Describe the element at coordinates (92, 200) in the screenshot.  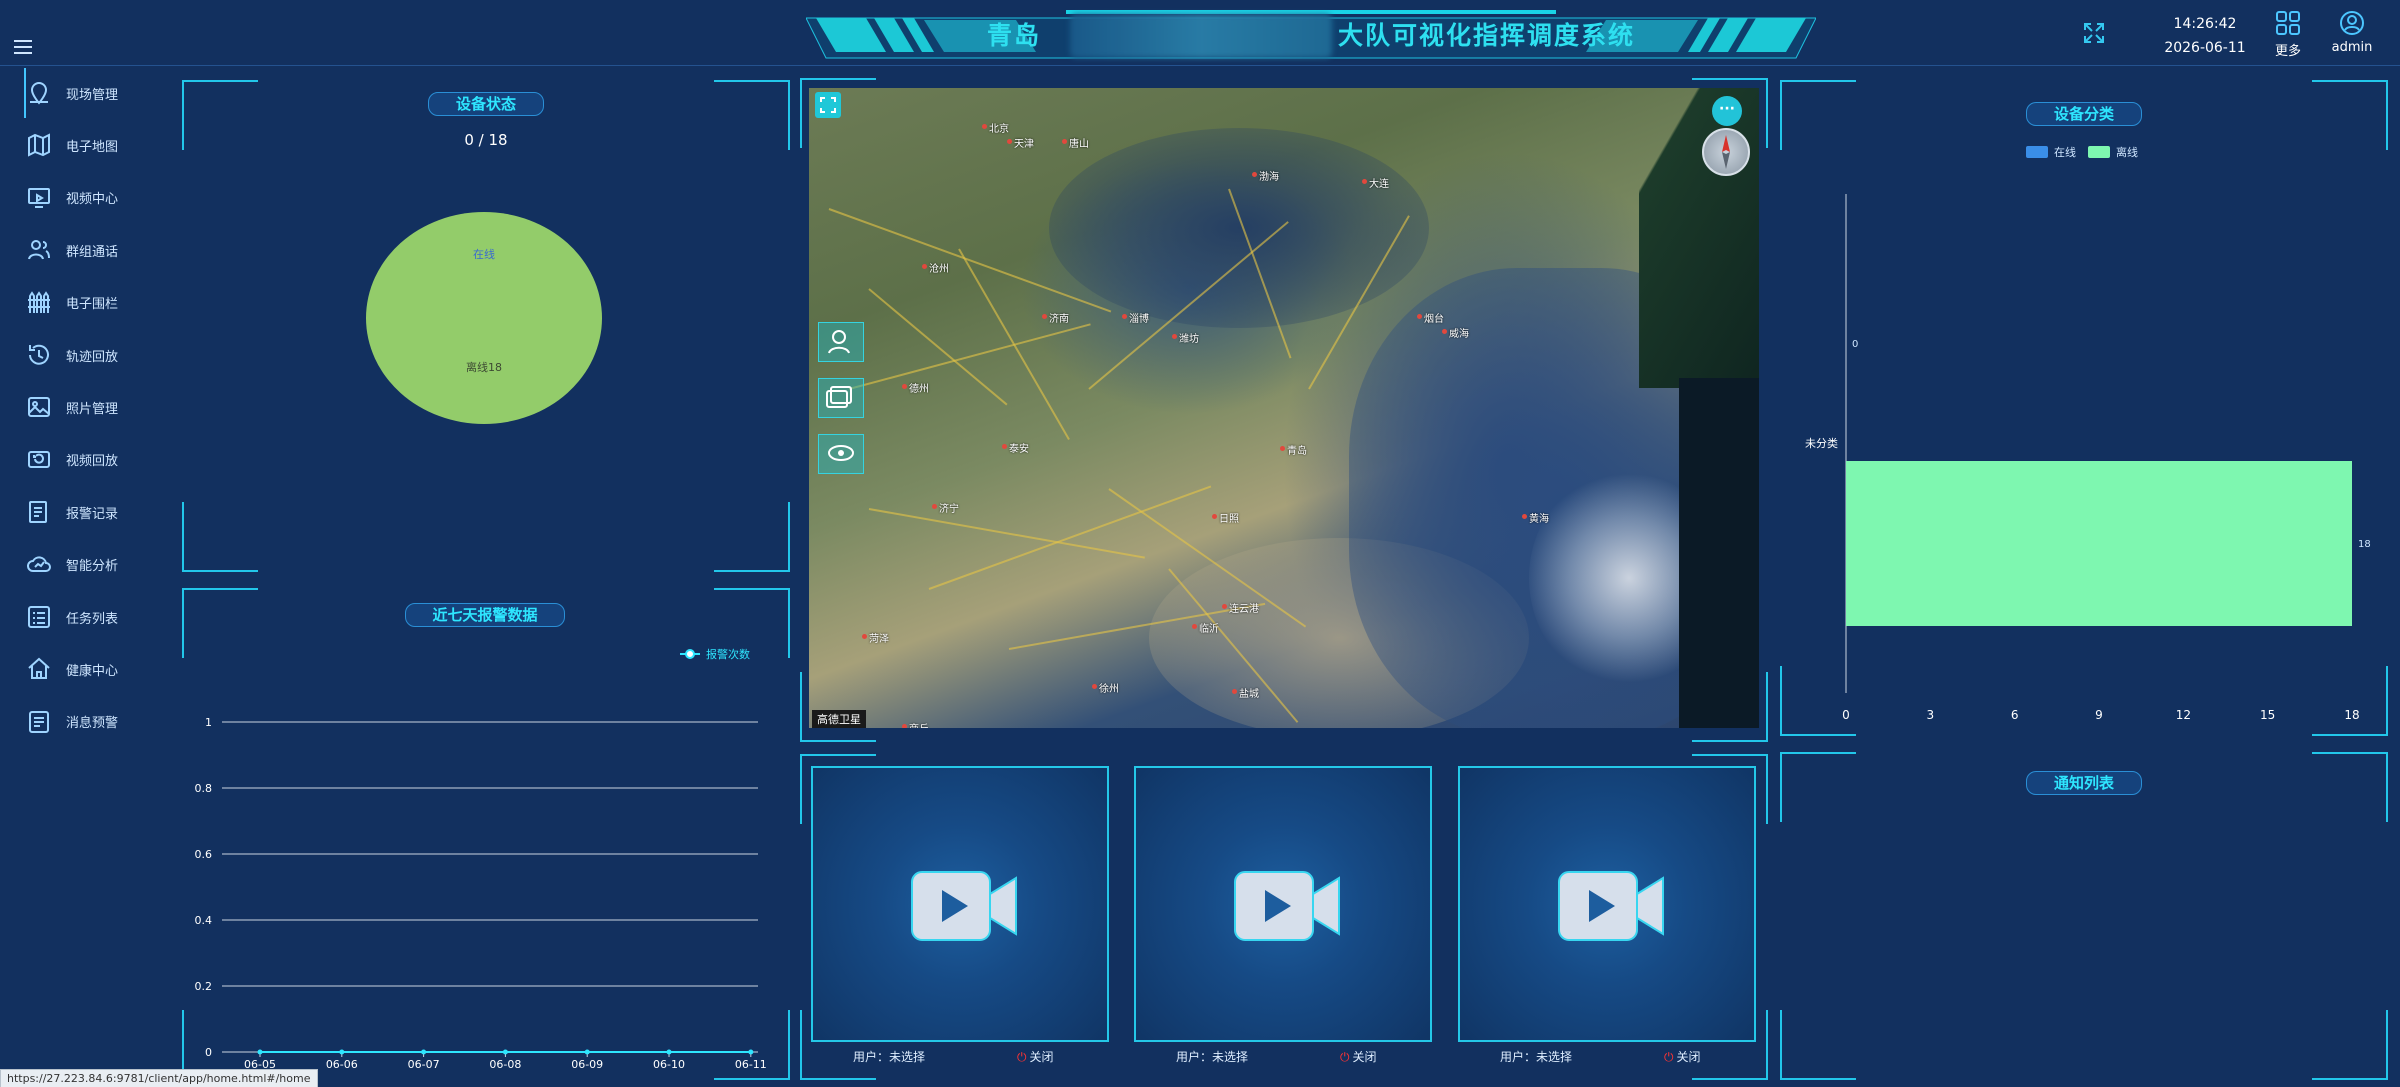
I see `sidebar-item-label: 视频中心` at that location.